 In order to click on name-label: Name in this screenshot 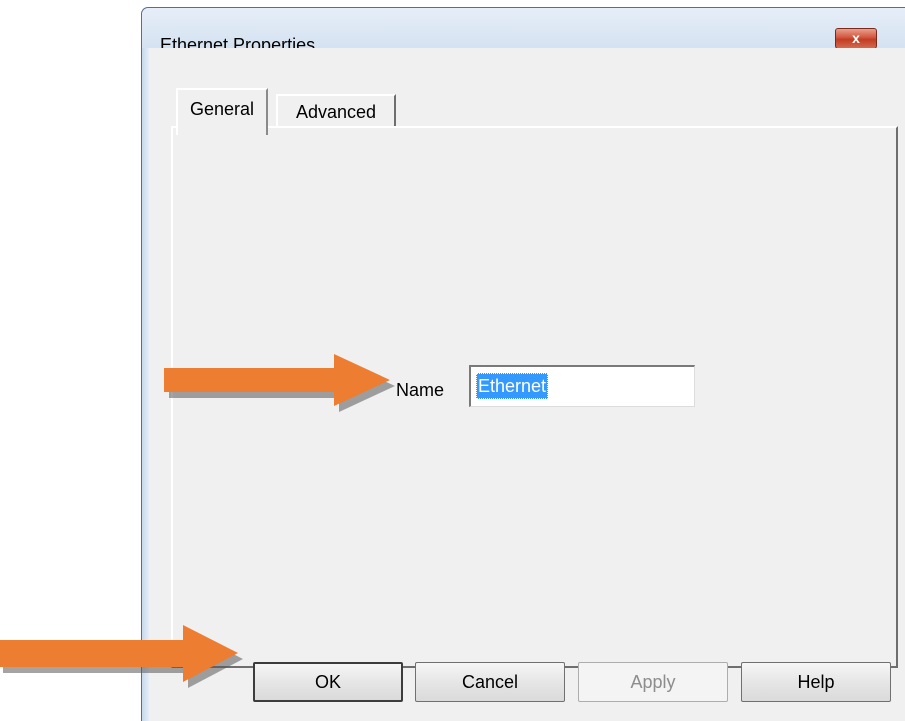, I will do `click(420, 390)`.